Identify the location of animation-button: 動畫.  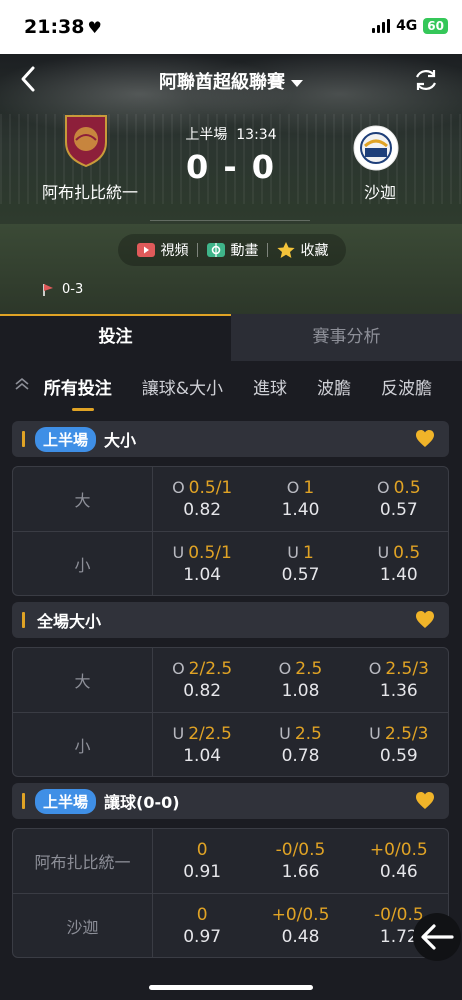
(232, 250).